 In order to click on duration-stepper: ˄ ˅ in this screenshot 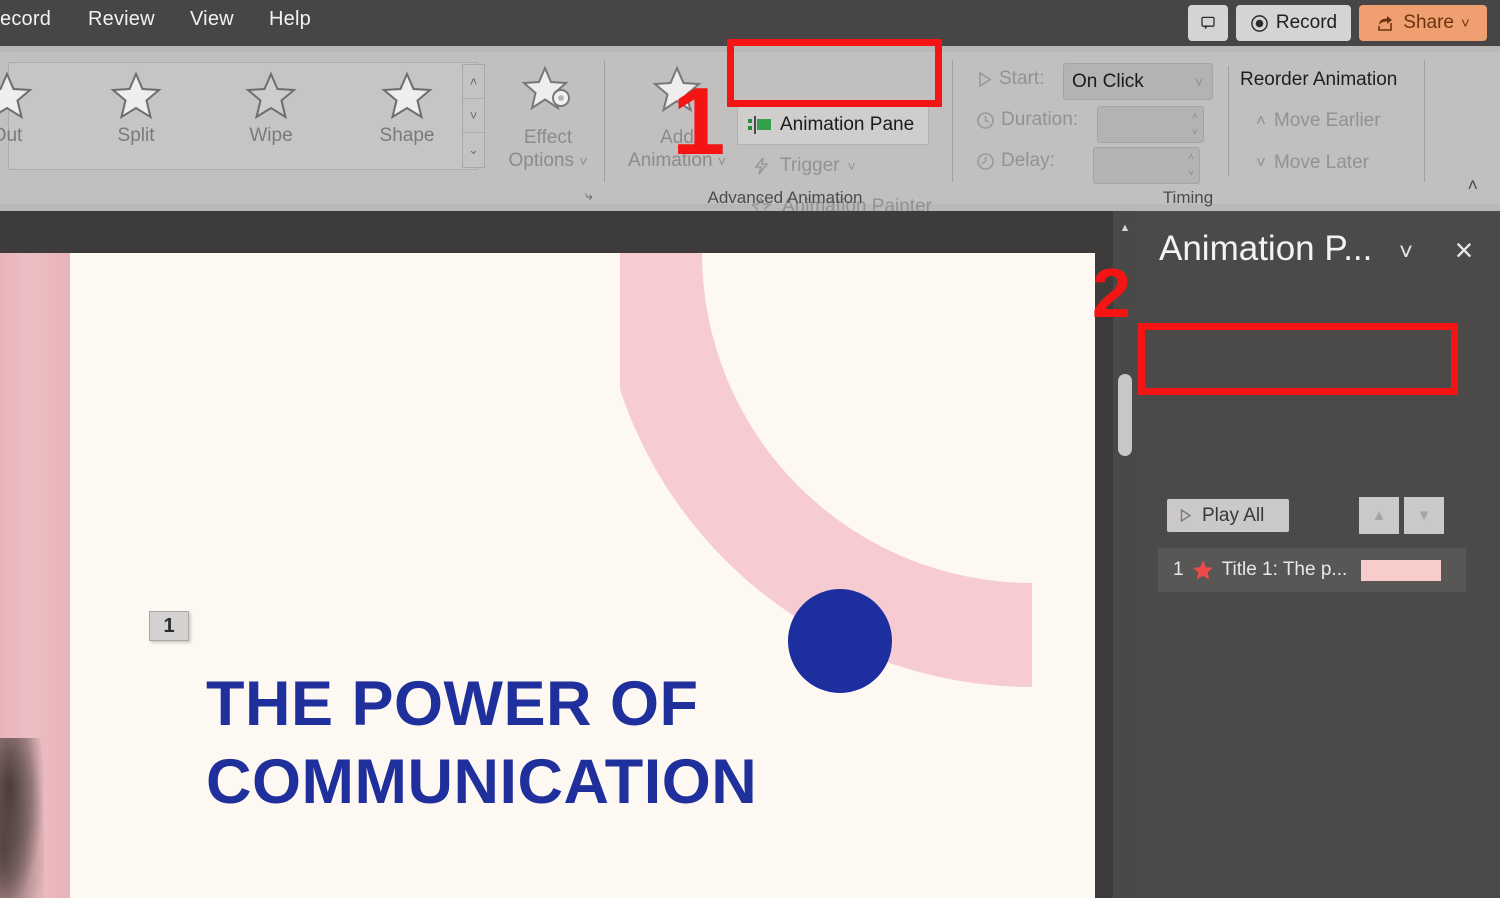, I will do `click(1150, 124)`.